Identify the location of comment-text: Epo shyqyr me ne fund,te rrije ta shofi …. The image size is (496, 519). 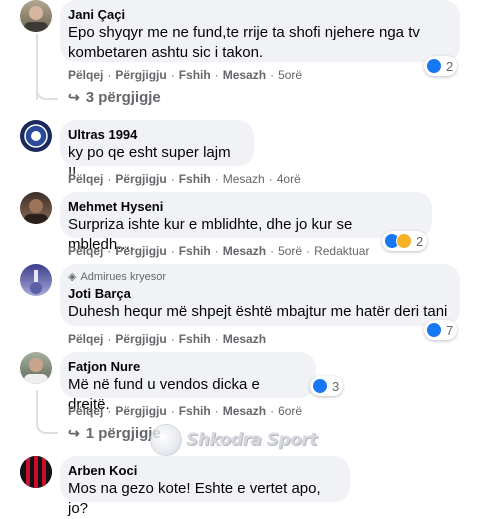
(244, 32).